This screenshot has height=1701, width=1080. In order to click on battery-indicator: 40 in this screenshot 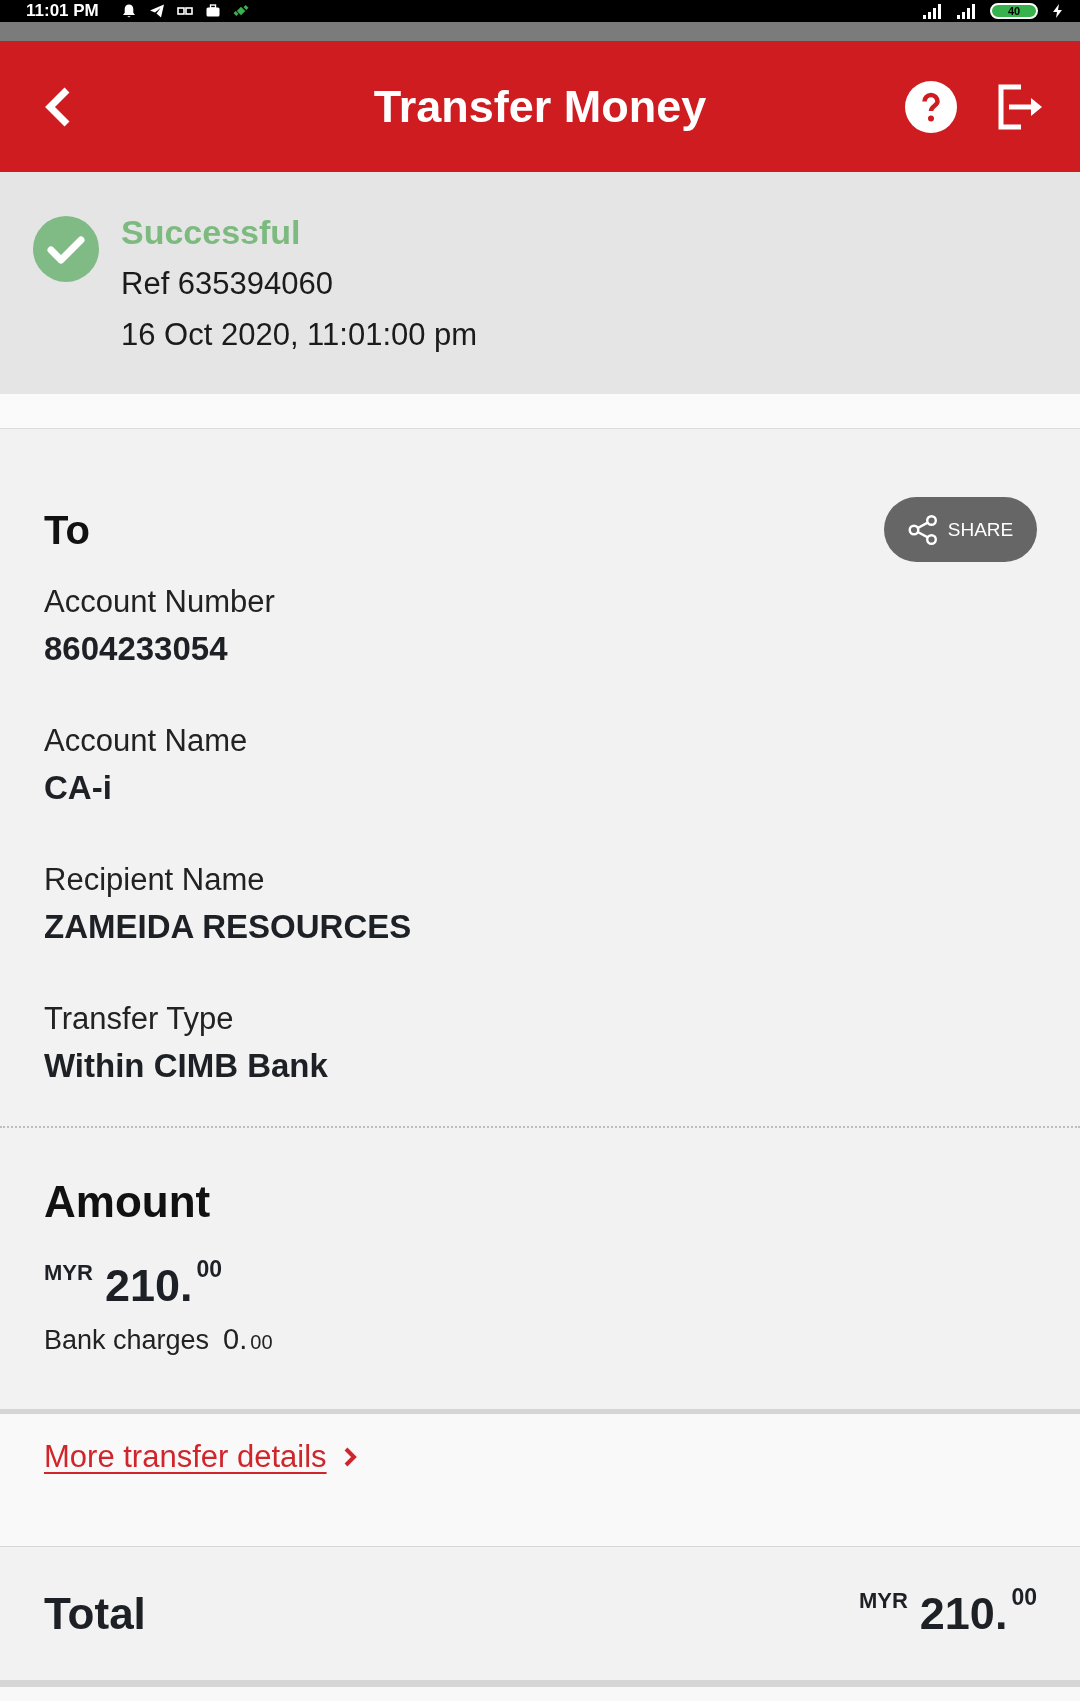, I will do `click(1014, 11)`.